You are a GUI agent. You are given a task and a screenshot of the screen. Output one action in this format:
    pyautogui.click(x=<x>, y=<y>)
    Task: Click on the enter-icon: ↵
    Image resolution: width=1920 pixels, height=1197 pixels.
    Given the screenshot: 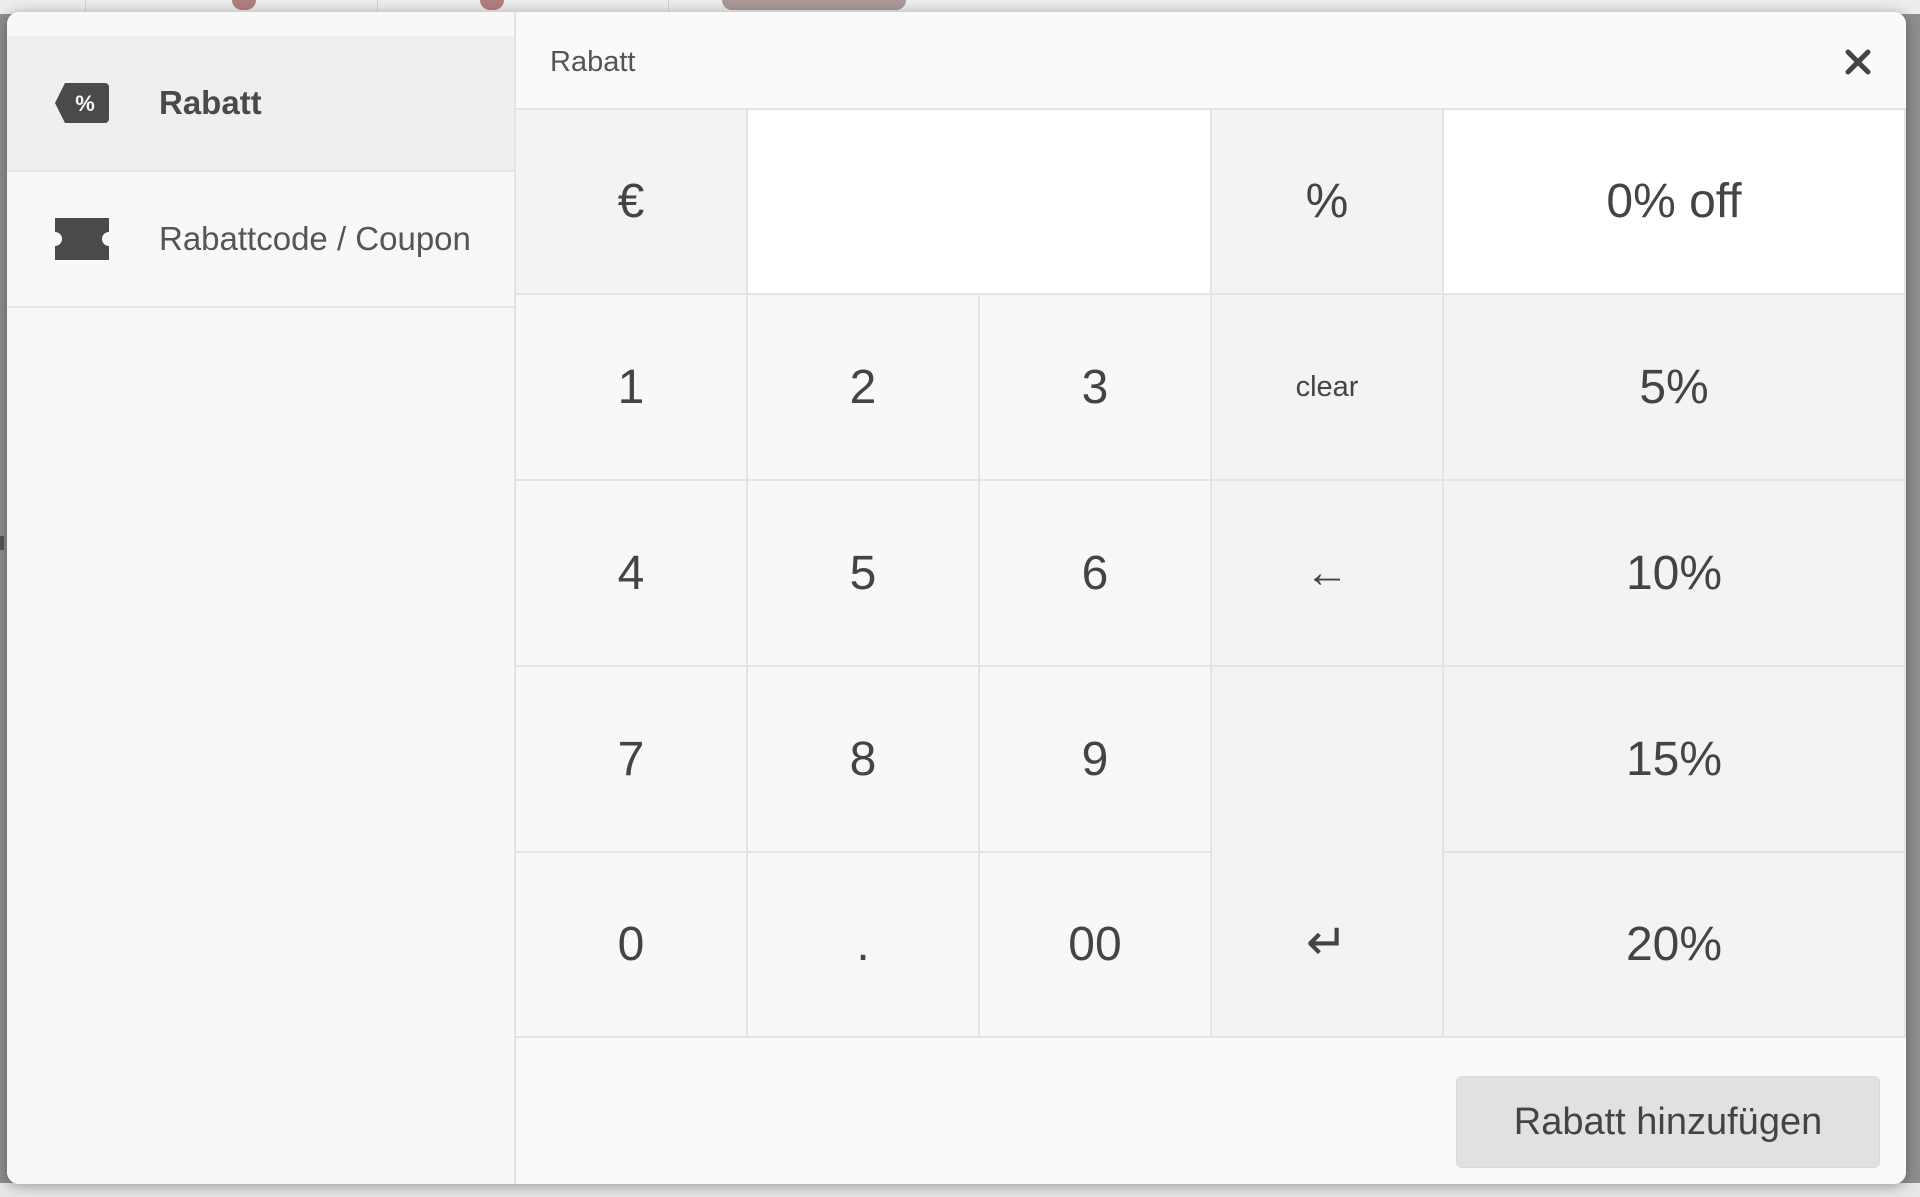 What is the action you would take?
    pyautogui.click(x=1327, y=941)
    